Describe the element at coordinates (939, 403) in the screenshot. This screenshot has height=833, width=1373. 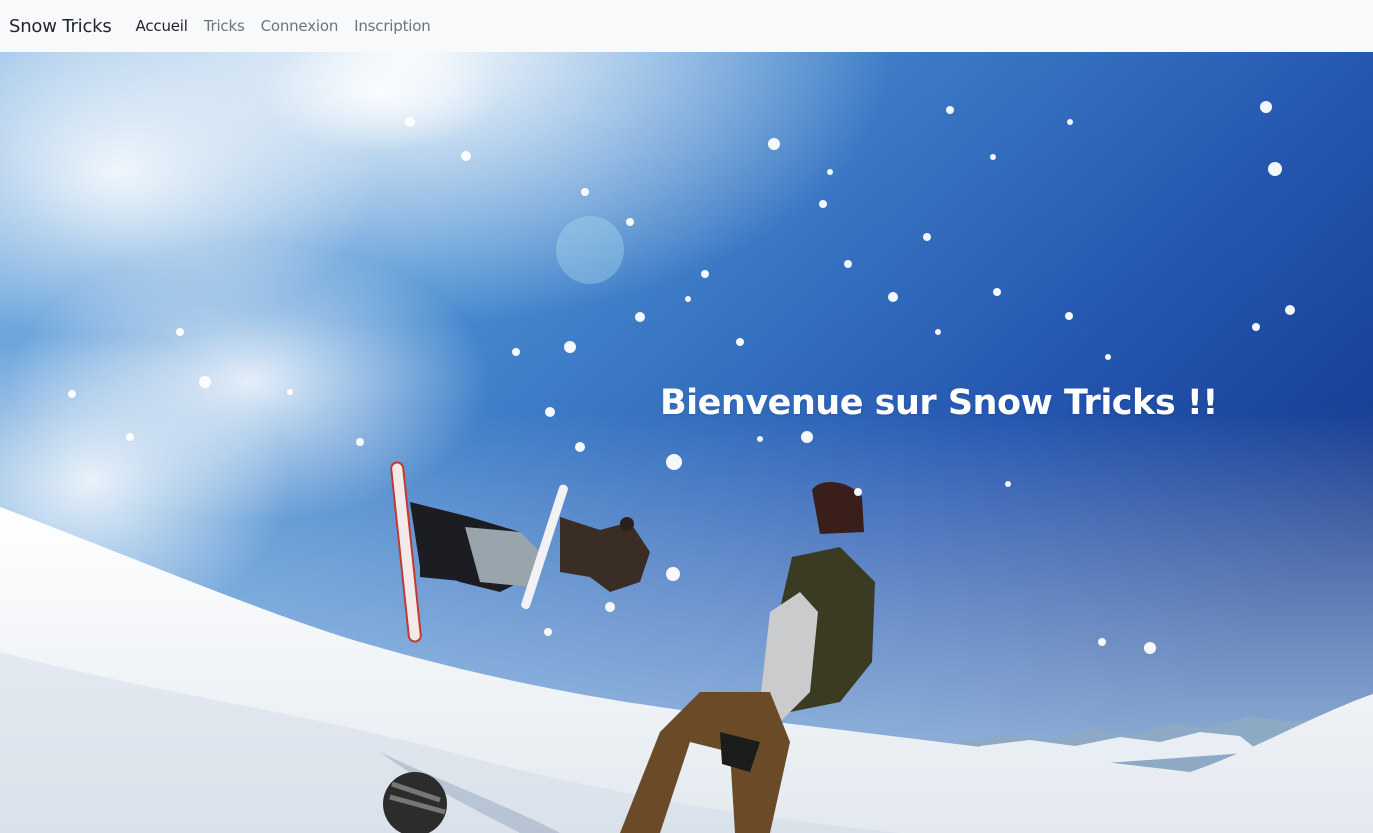
I see `hero-title: Bienvenue sur Snow Tricks !!` at that location.